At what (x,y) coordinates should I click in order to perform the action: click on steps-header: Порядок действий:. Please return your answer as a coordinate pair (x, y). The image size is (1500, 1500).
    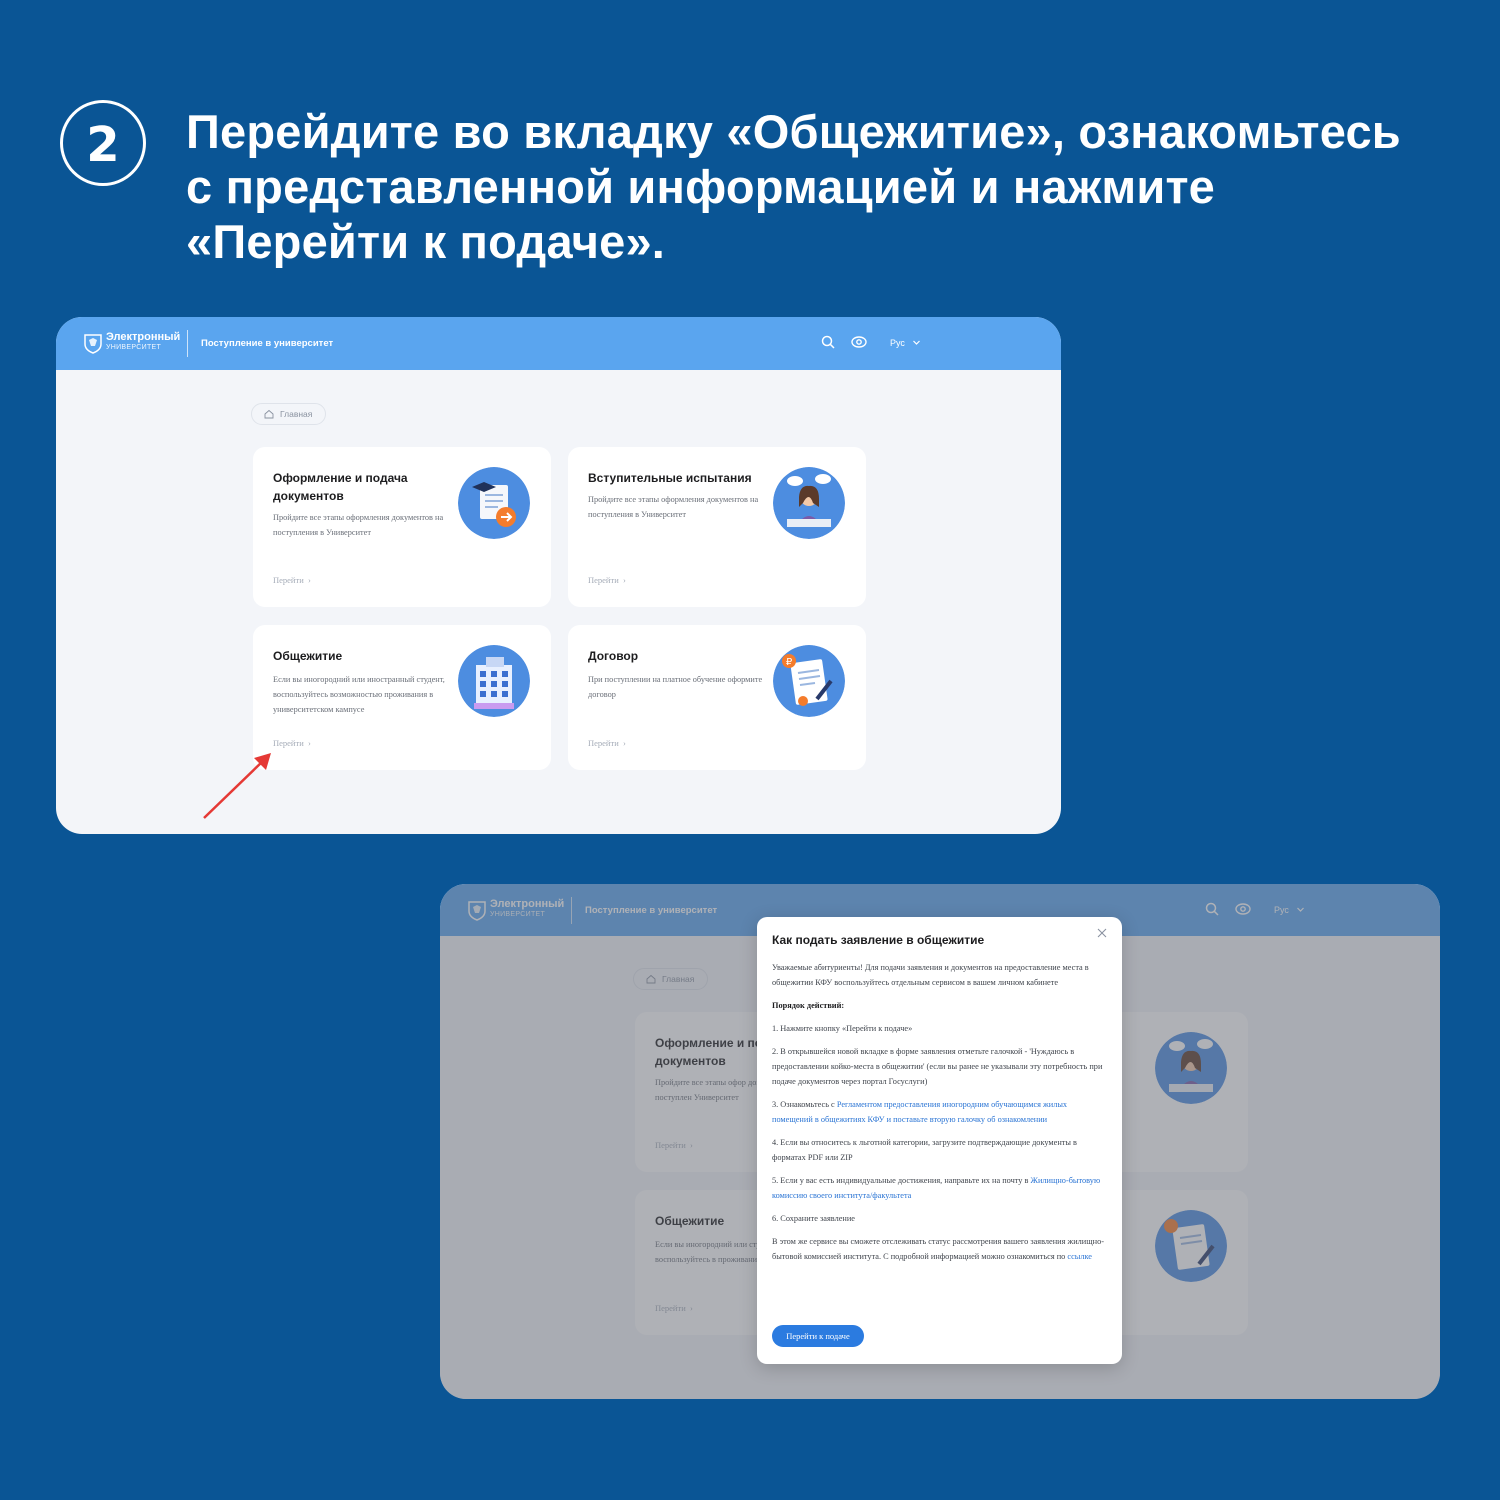
    Looking at the image, I should click on (808, 1005).